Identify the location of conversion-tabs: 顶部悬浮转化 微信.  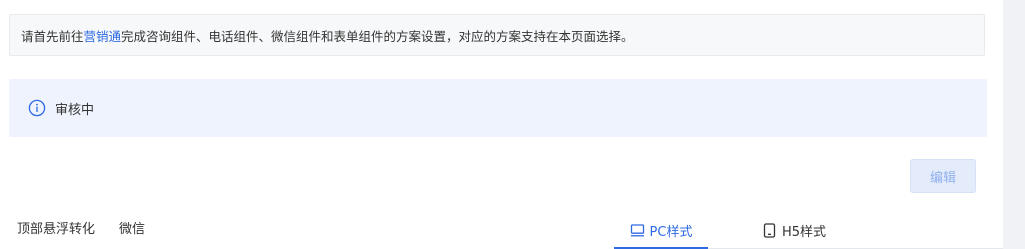
(81, 227).